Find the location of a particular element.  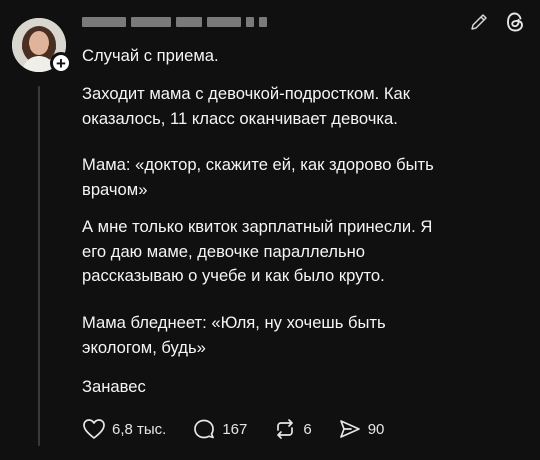

comment-icon is located at coordinates (204, 429).